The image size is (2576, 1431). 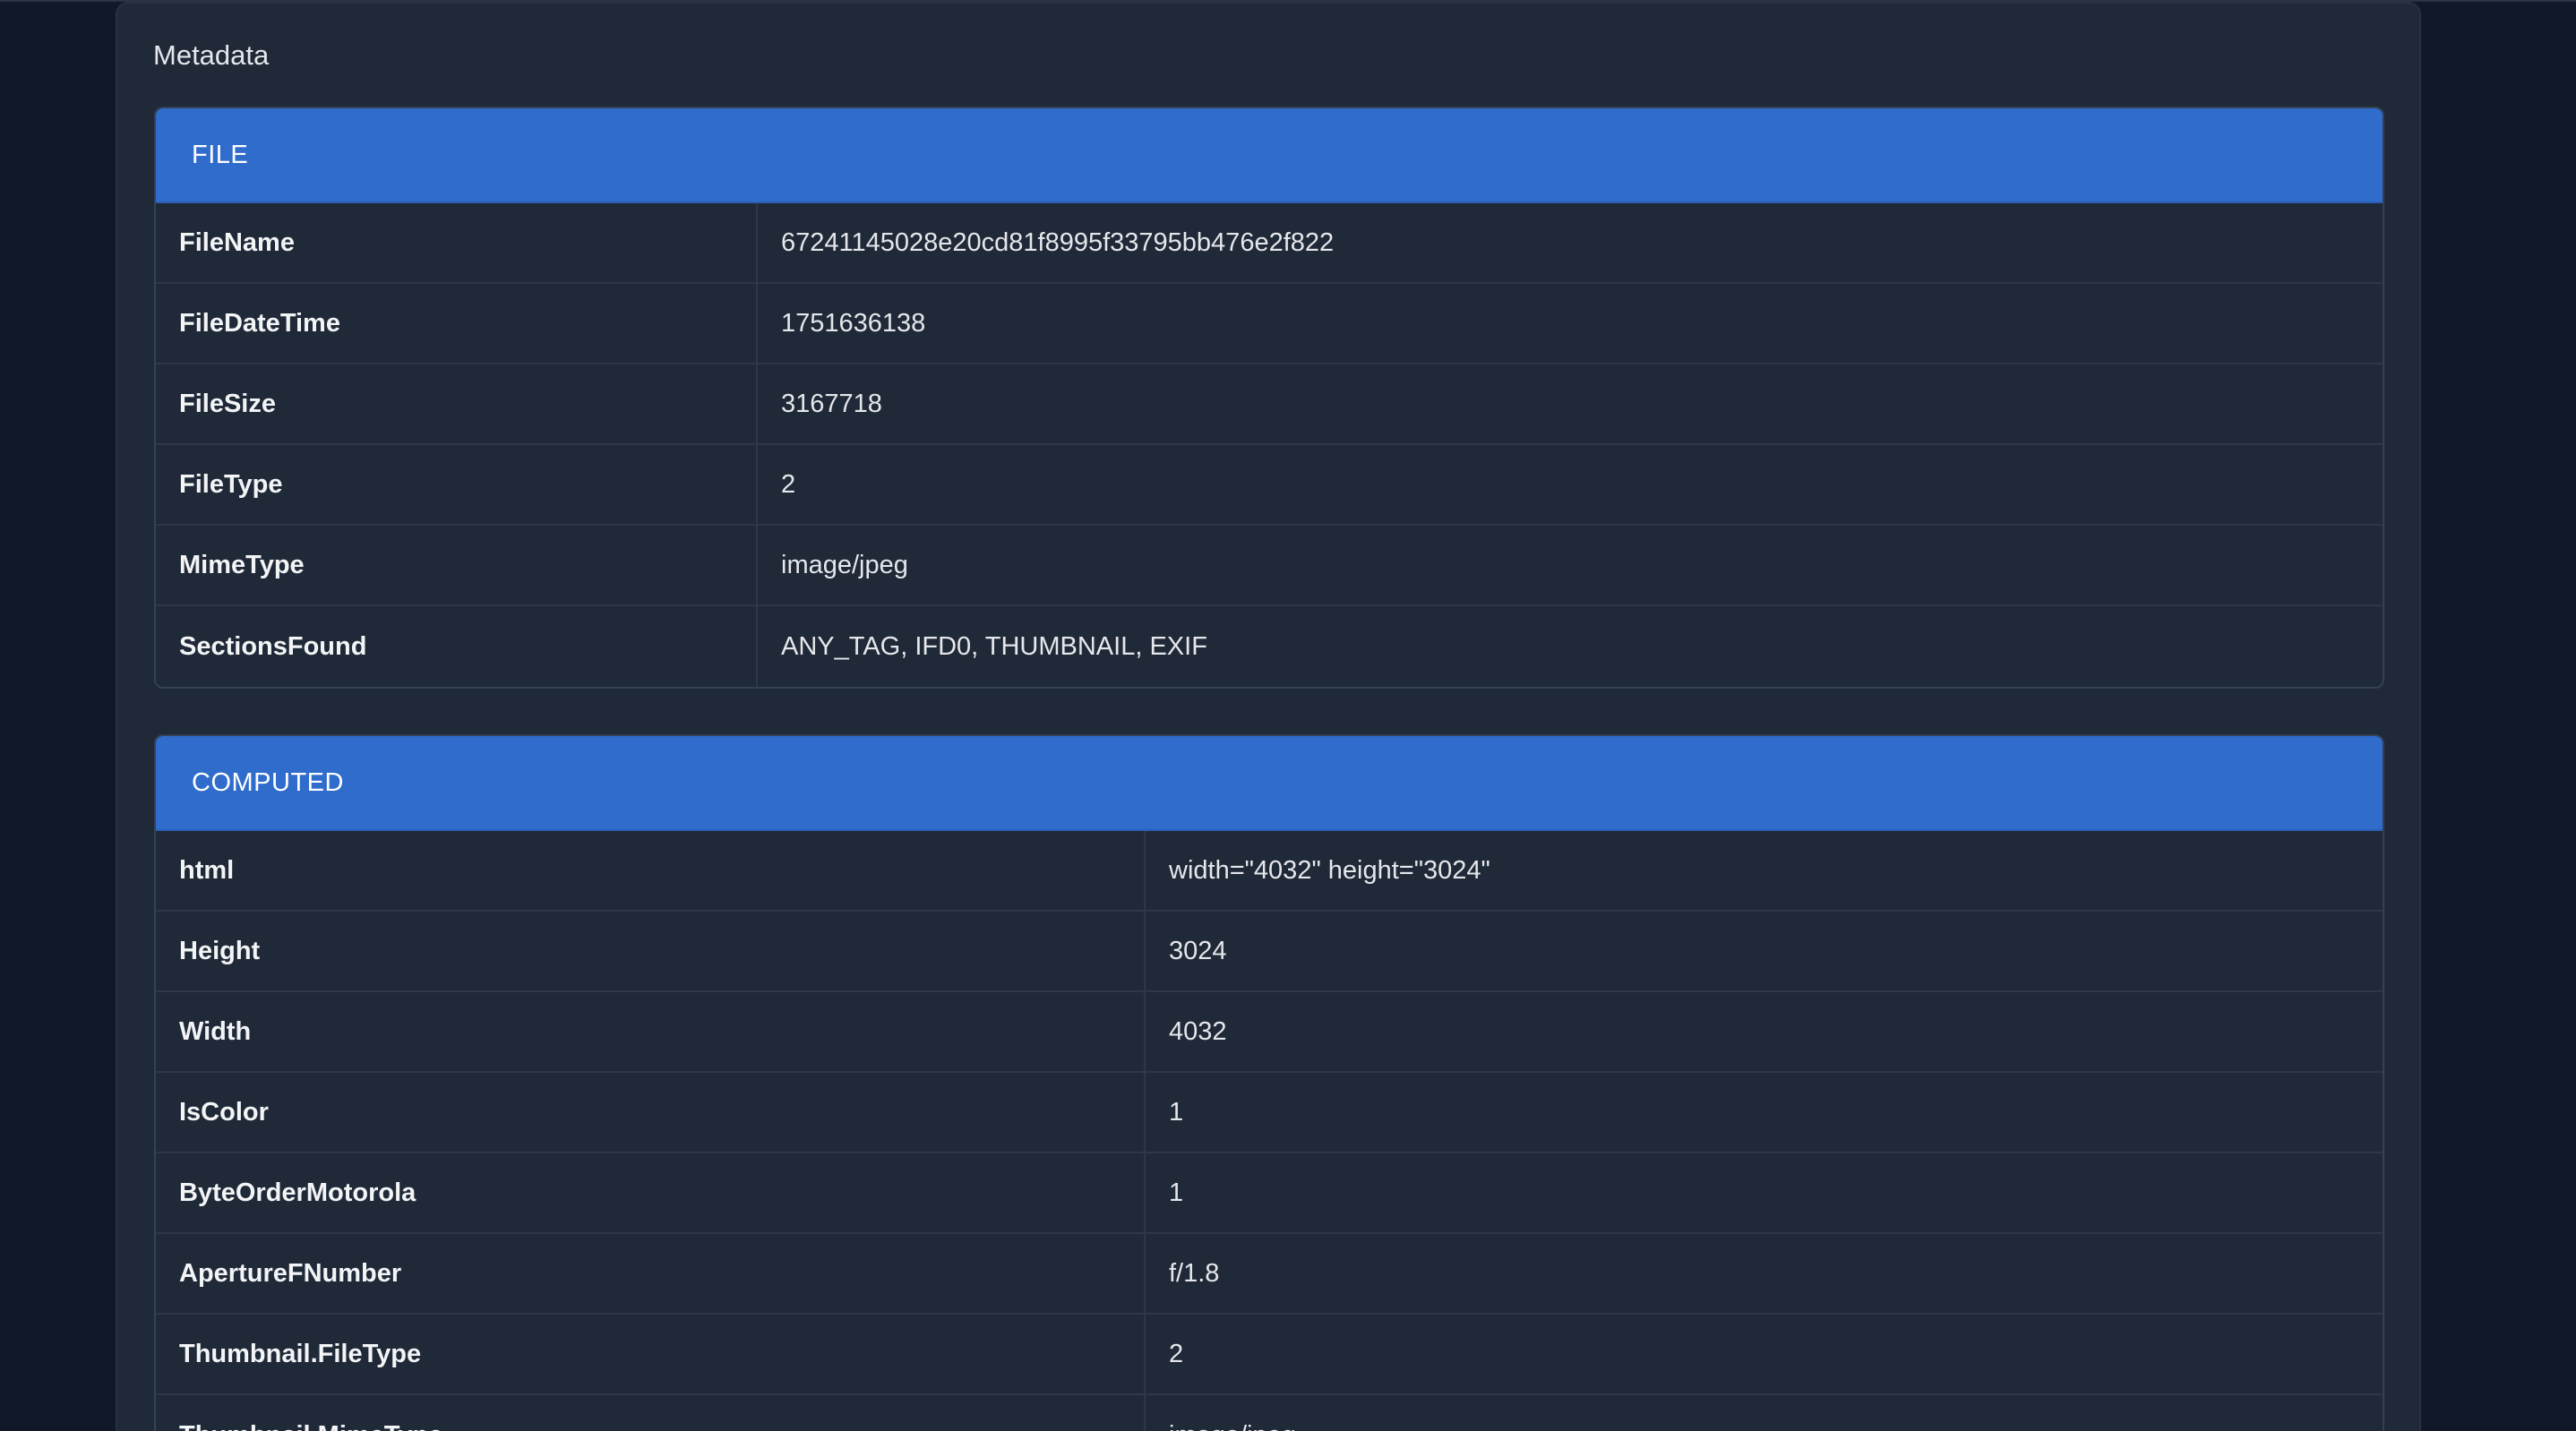 I want to click on card-title: Metadata, so click(x=211, y=55).